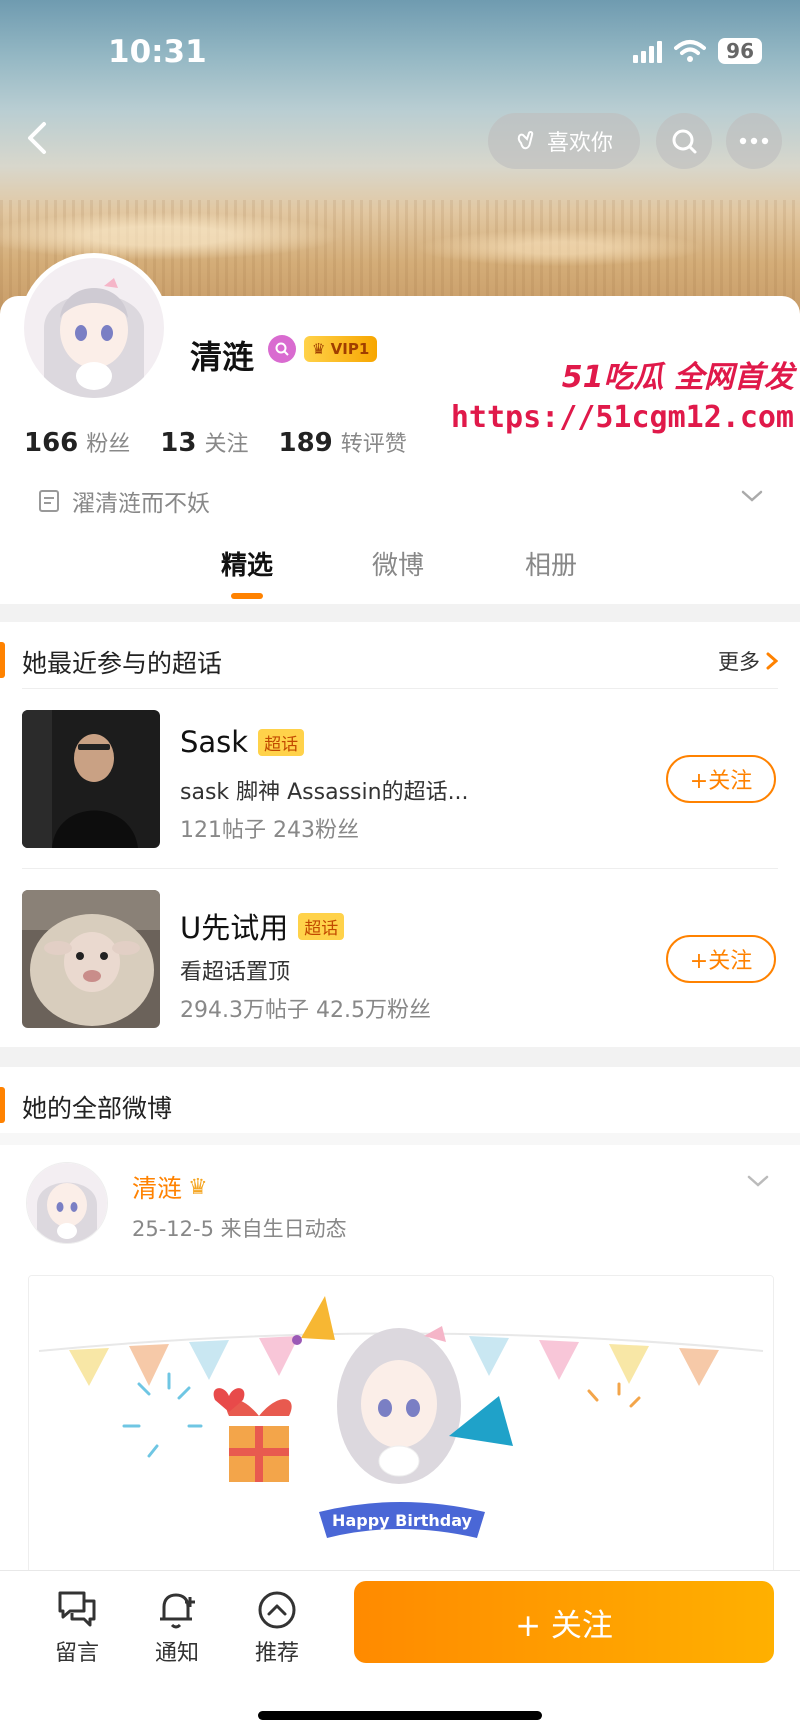 This screenshot has height=1736, width=800. I want to click on tab-weibo: 微博, so click(398, 563).